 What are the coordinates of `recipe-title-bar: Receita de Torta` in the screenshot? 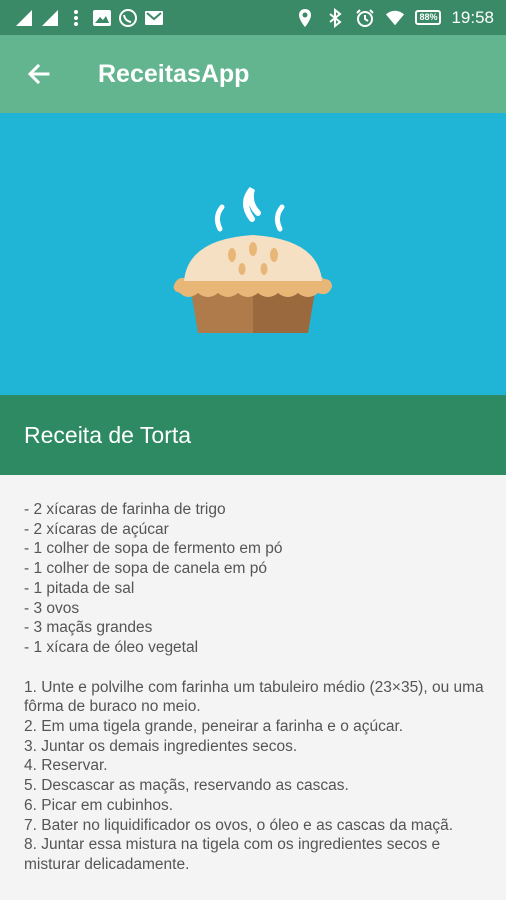 It's located at (253, 435).